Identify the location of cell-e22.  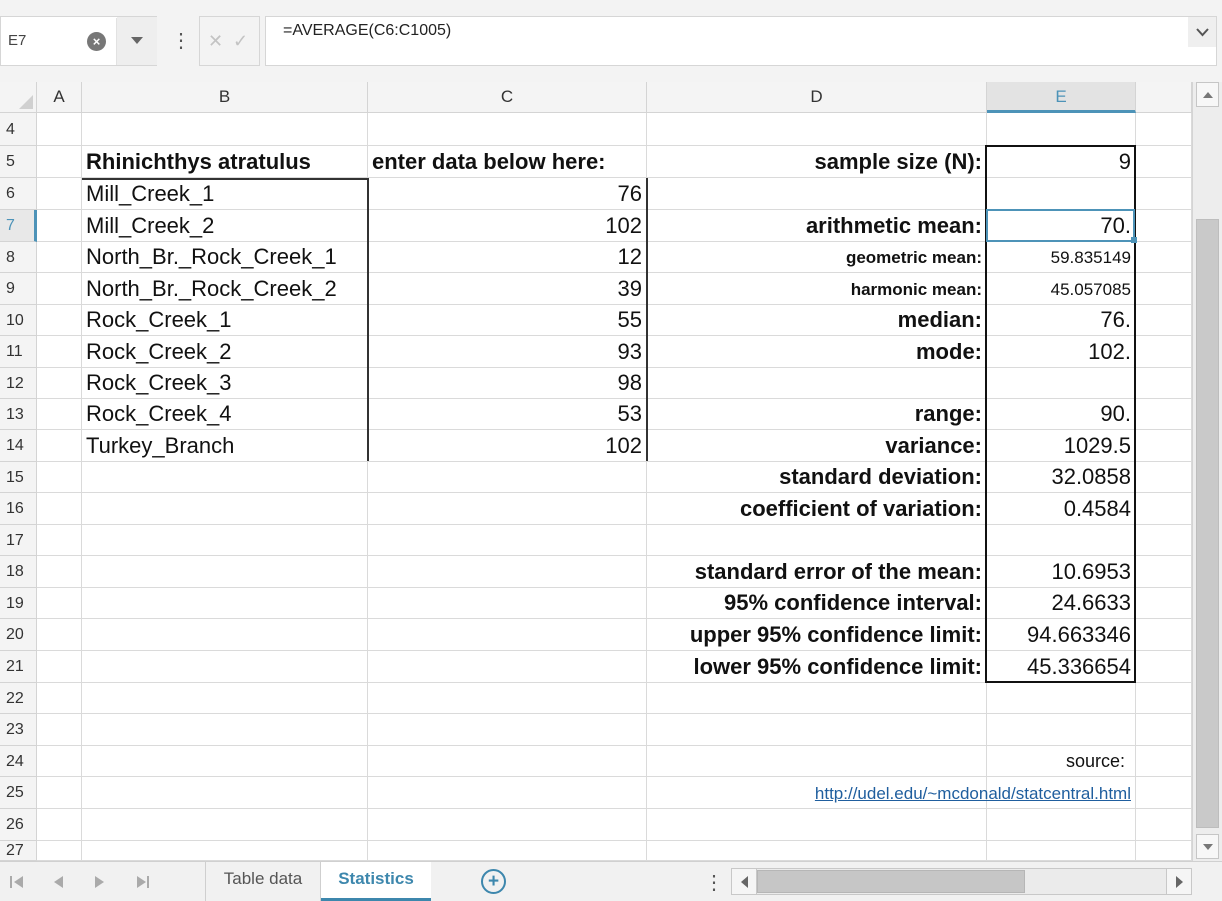
(1061, 698).